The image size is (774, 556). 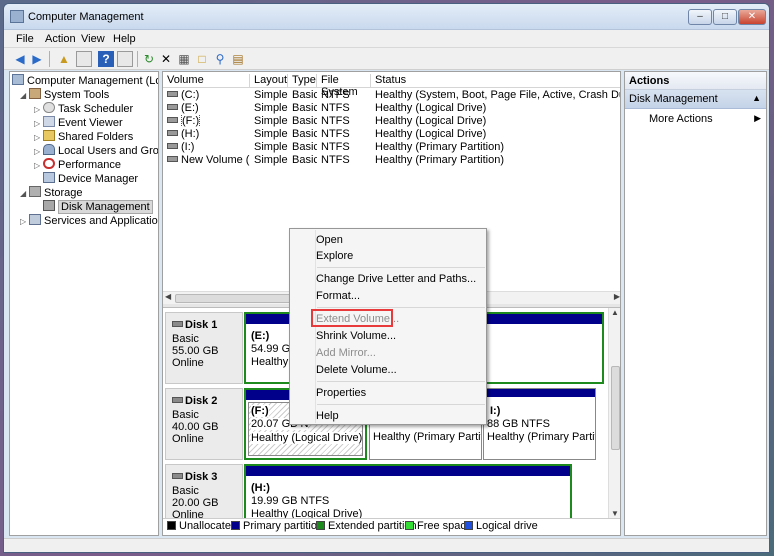 What do you see at coordinates (204, 348) in the screenshot?
I see `disk-1-label: Disk 1 Basic 55.00 GB Online` at bounding box center [204, 348].